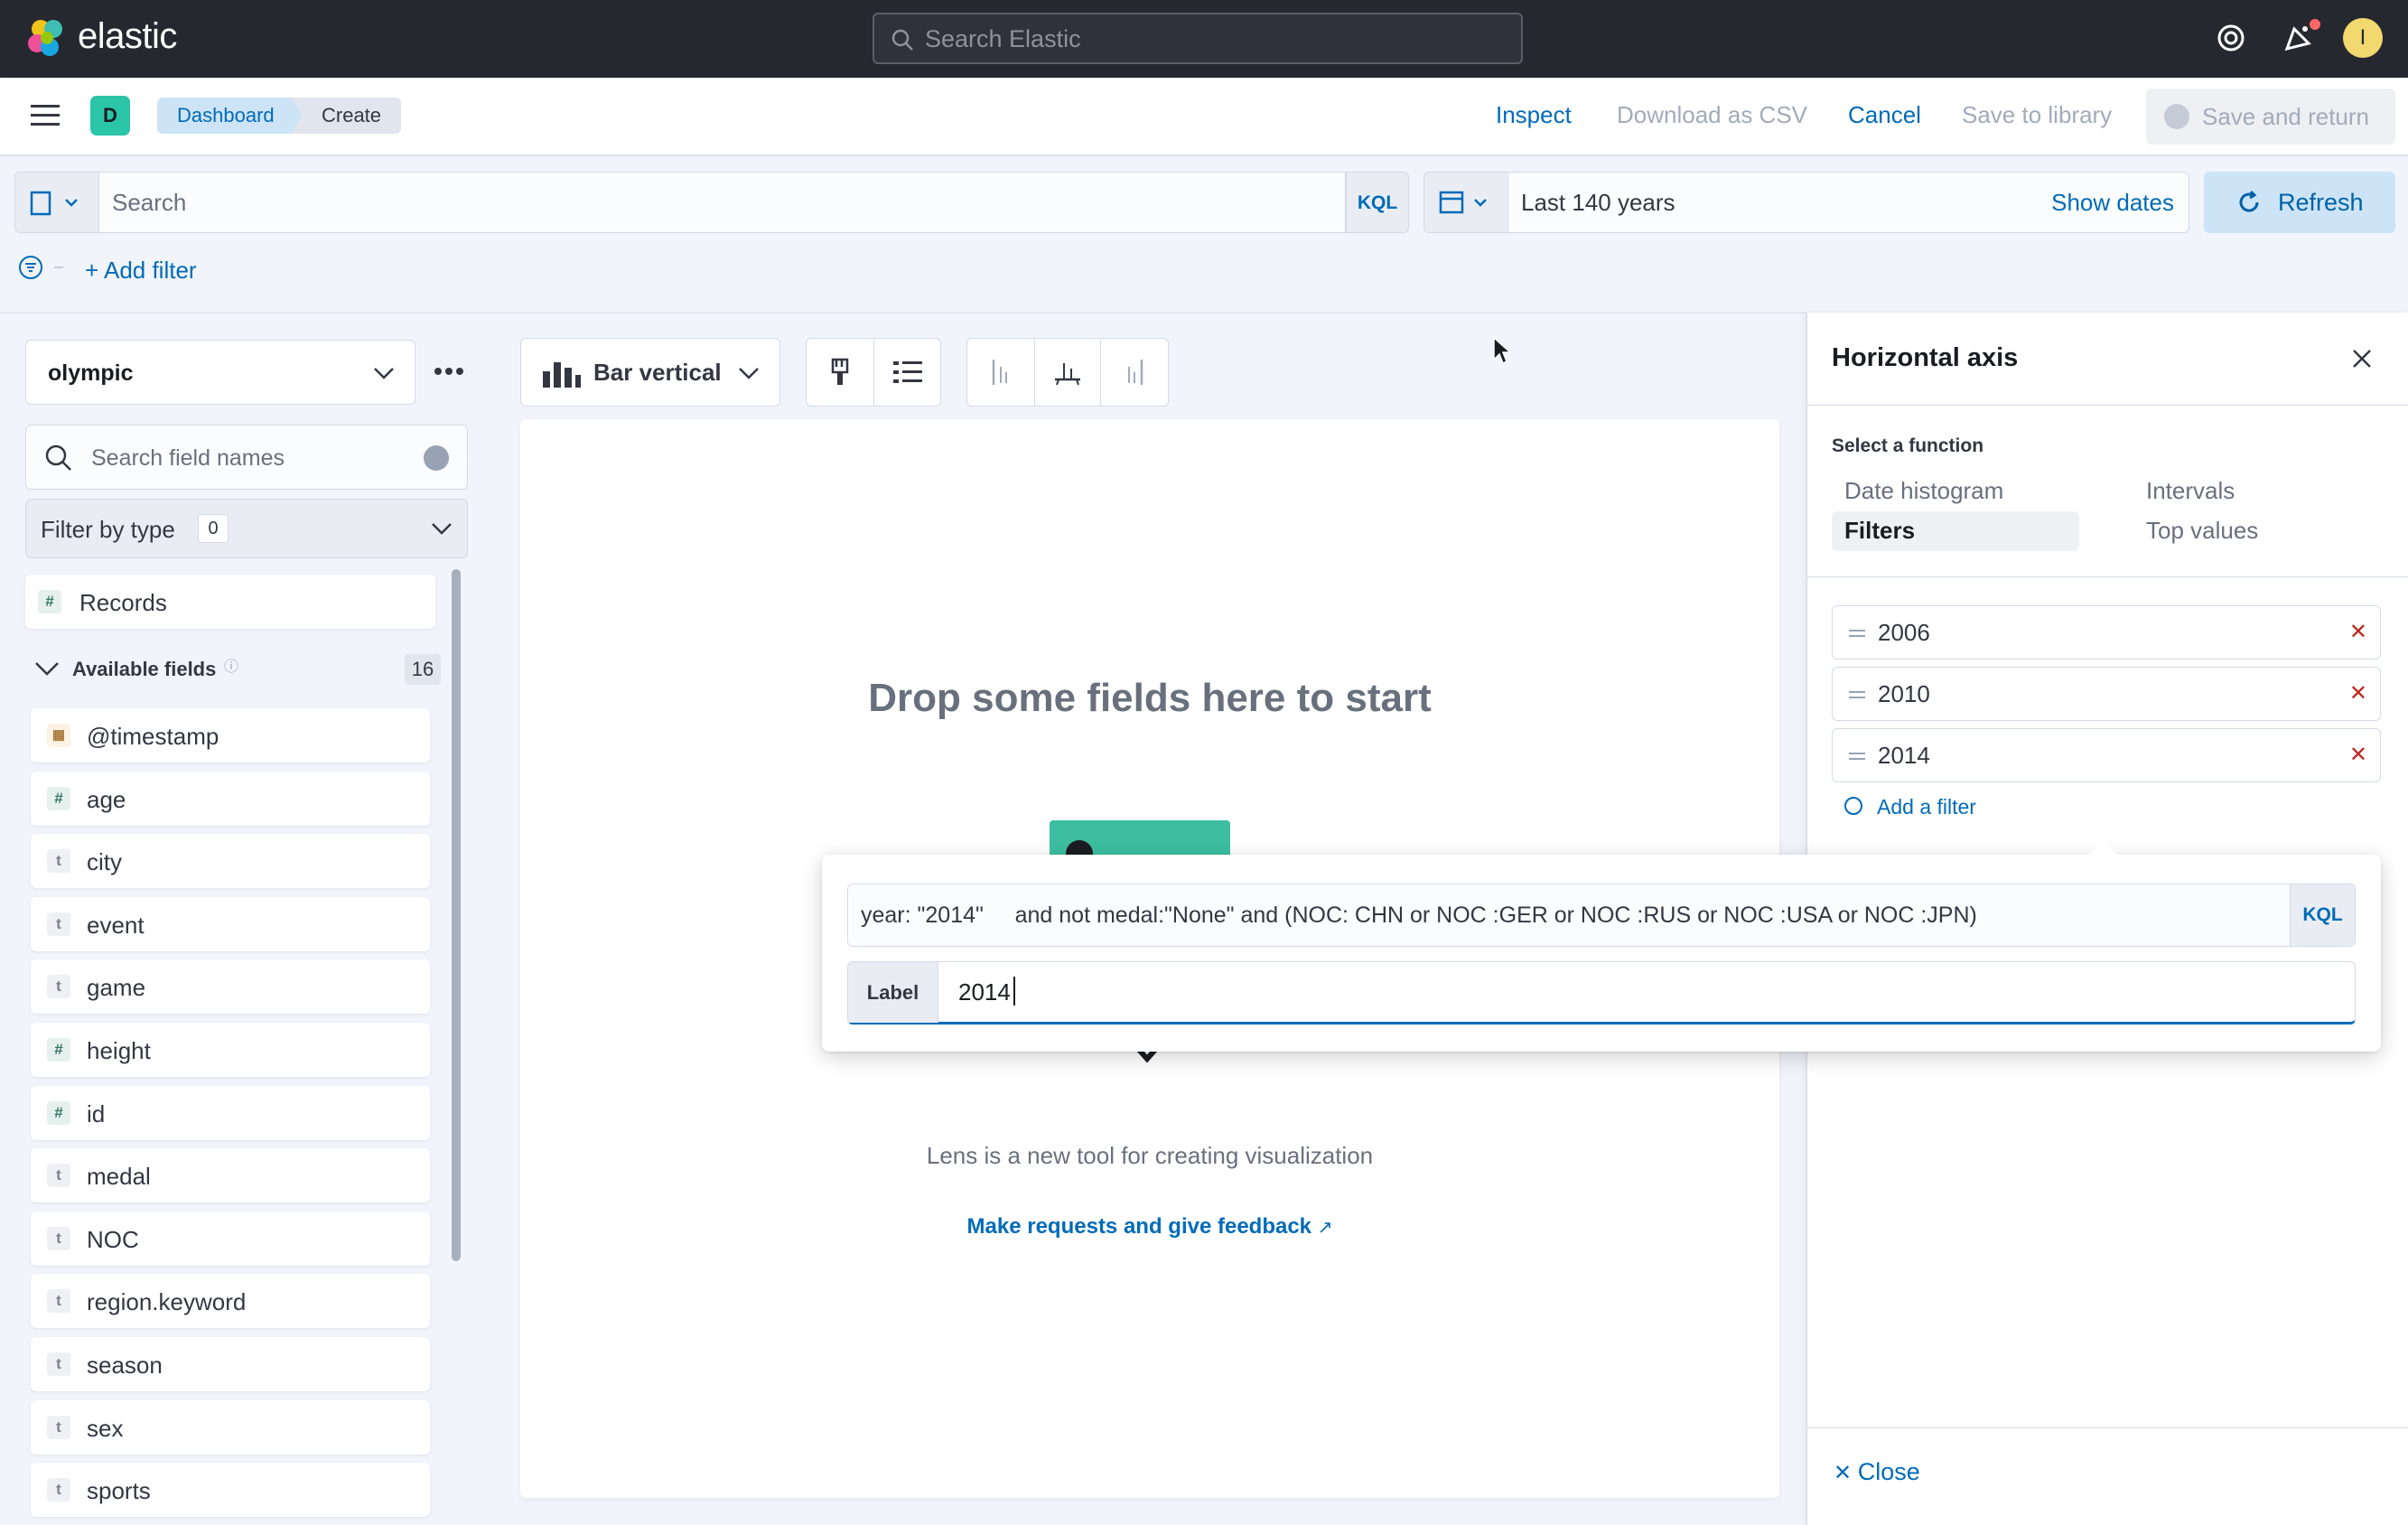 The width and height of the screenshot is (2408, 1525). What do you see at coordinates (1601, 992) in the screenshot?
I see `filter-label-input: Label 2014` at bounding box center [1601, 992].